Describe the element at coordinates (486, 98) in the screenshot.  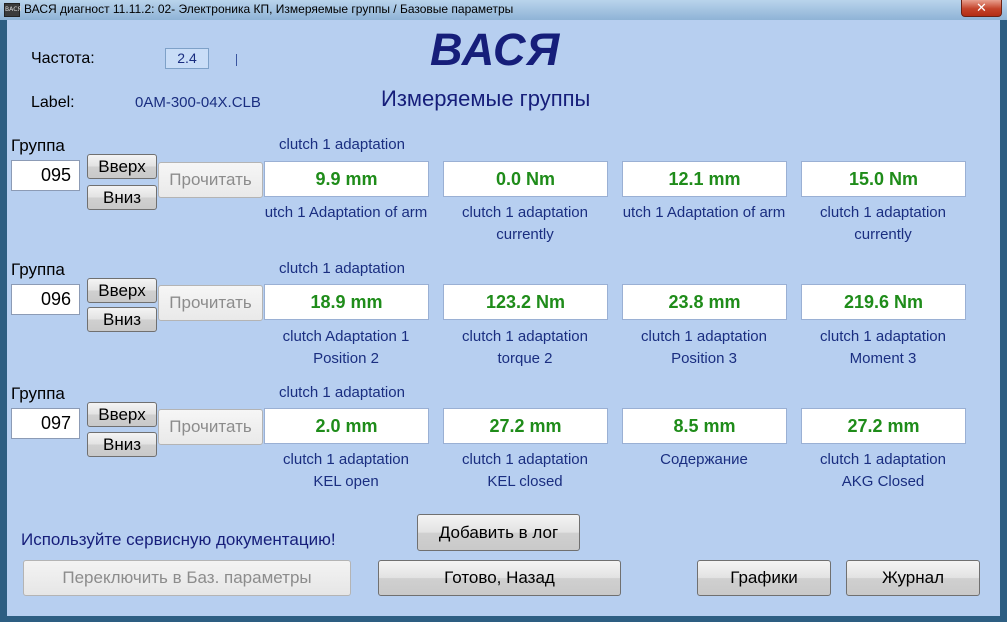
I see `page-title: Измеряемые группы` at that location.